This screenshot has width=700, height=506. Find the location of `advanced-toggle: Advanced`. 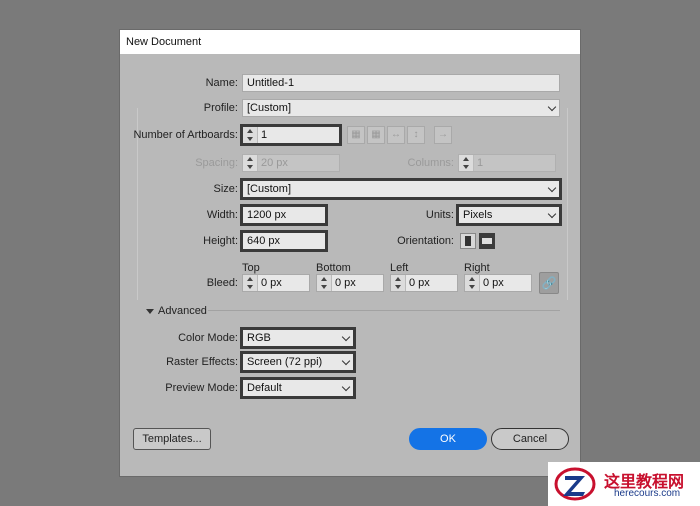

advanced-toggle: Advanced is located at coordinates (182, 311).